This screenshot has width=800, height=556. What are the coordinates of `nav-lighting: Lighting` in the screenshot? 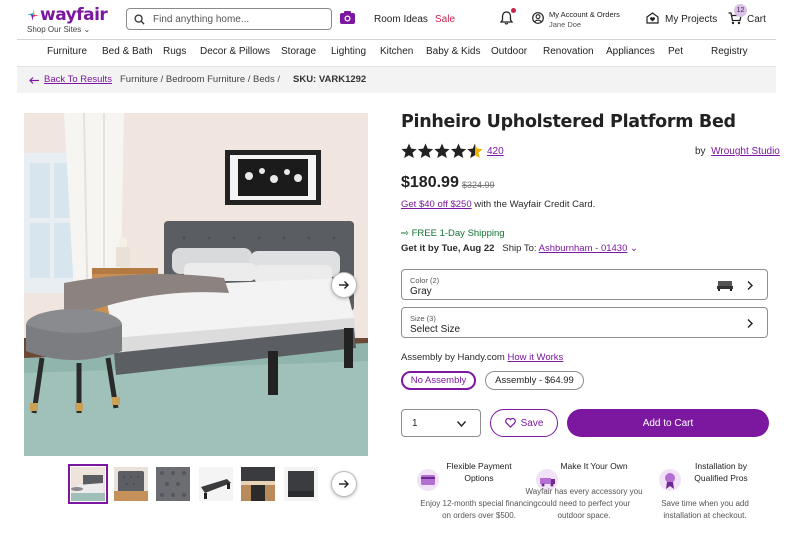 It's located at (348, 51).